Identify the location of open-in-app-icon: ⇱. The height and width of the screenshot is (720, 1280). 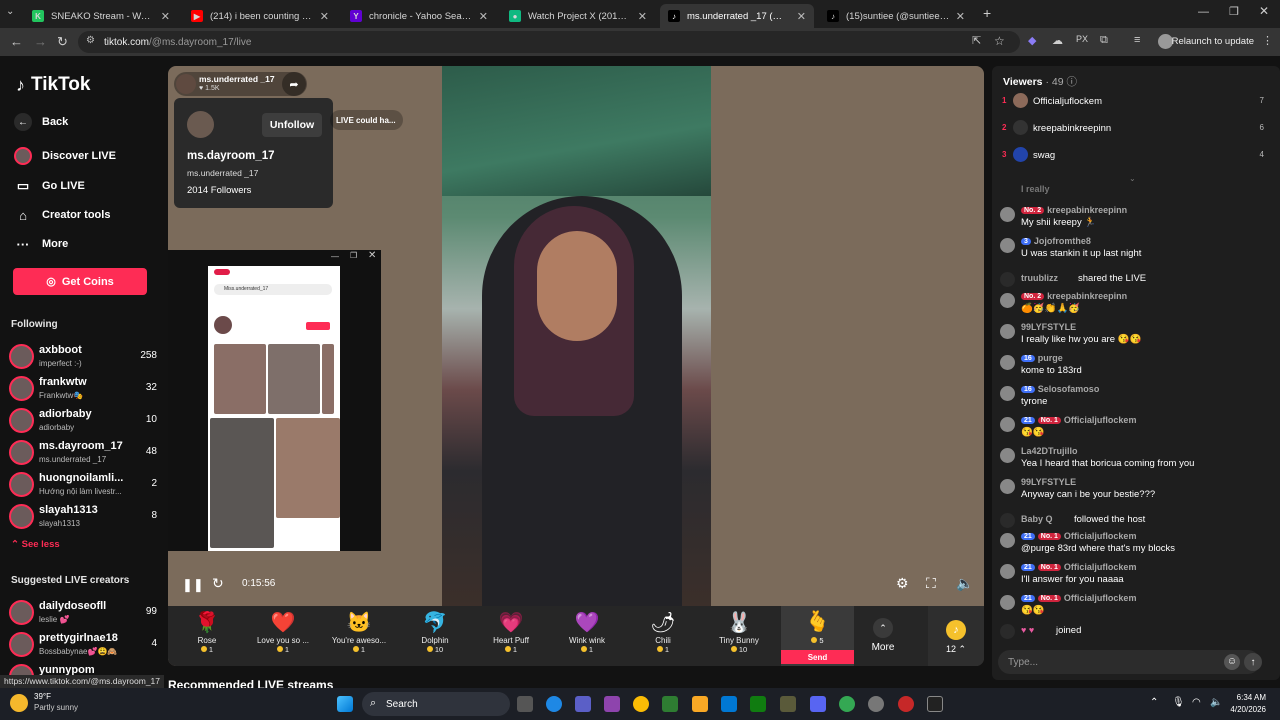
(976, 40).